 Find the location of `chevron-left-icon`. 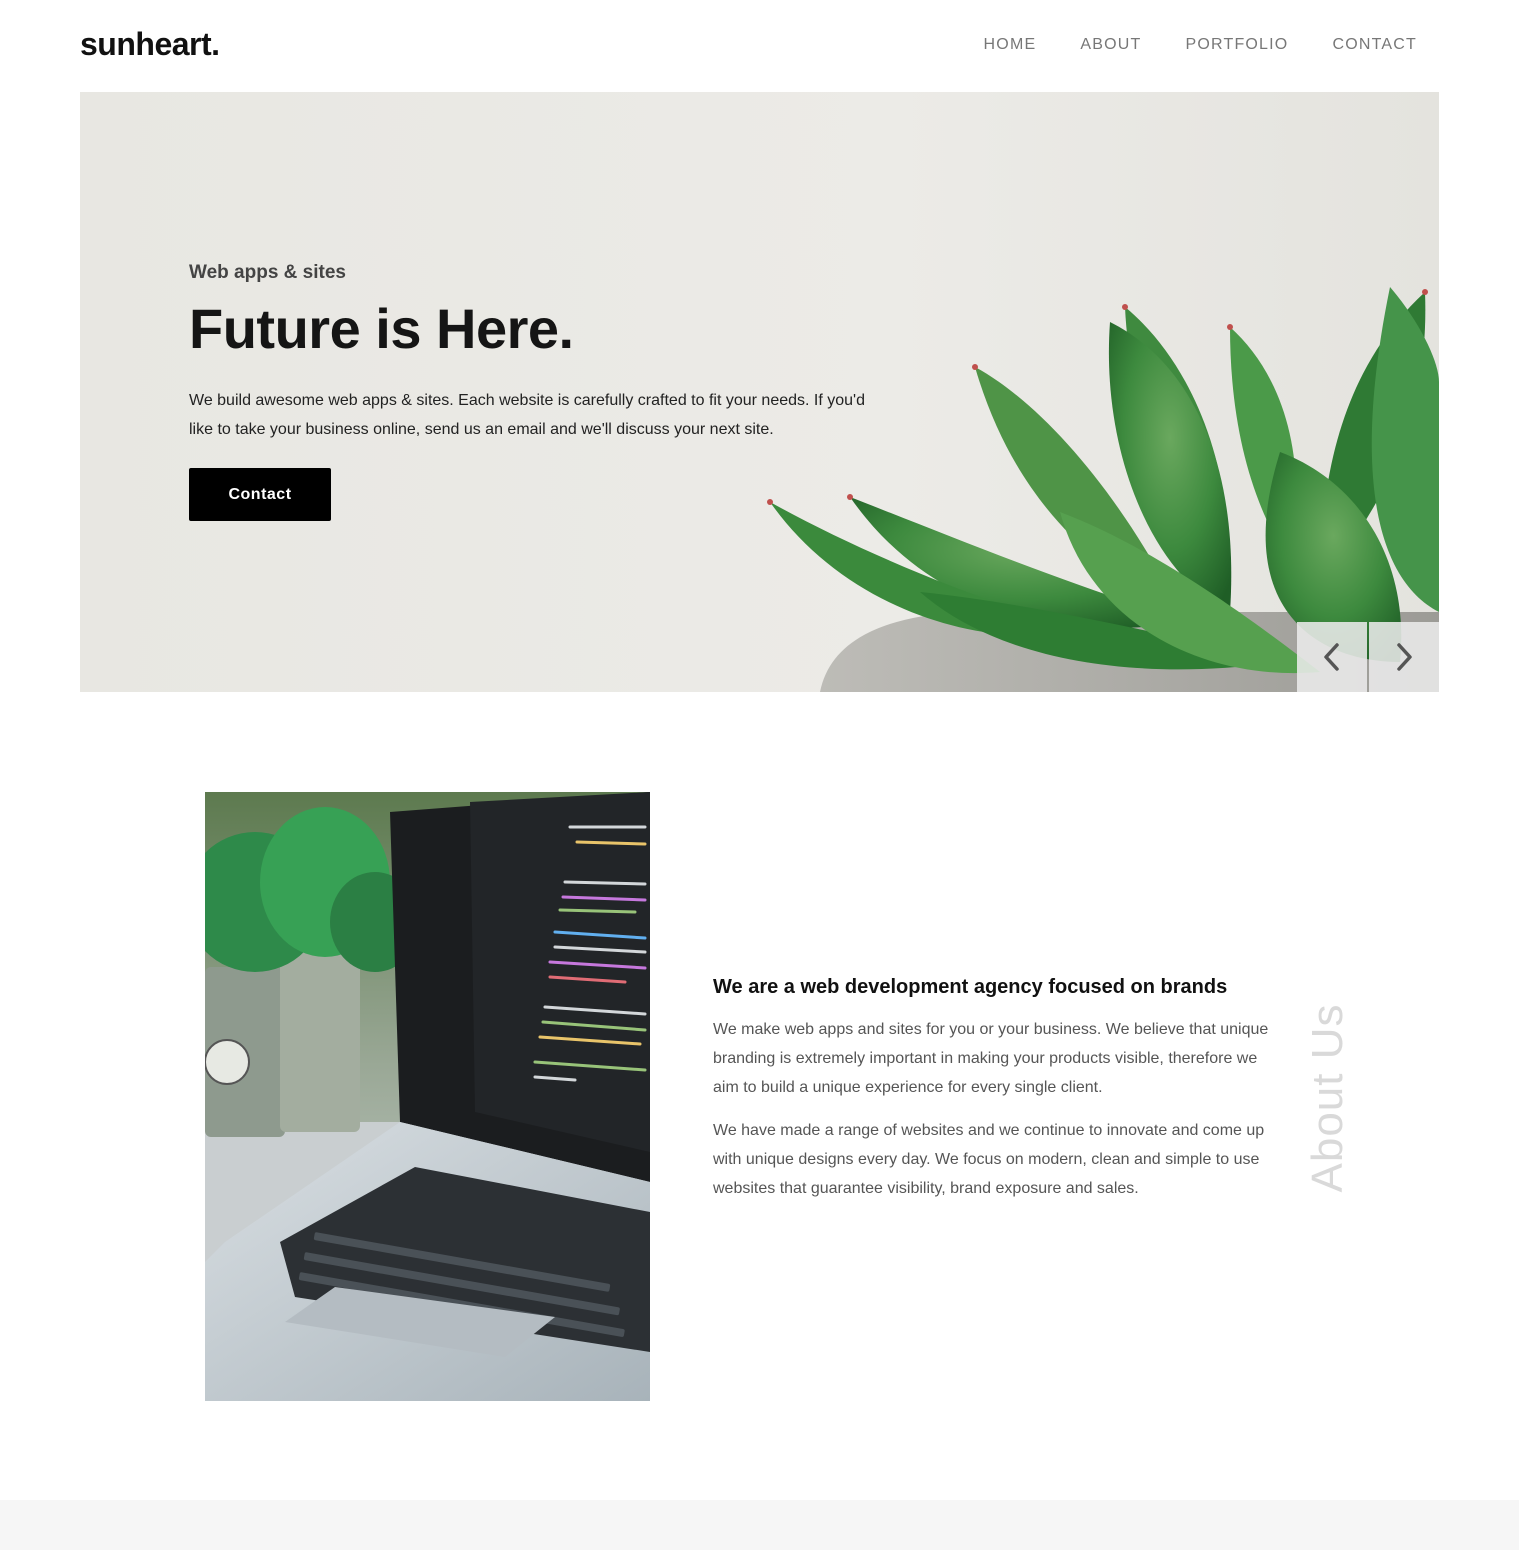

chevron-left-icon is located at coordinates (1331, 657).